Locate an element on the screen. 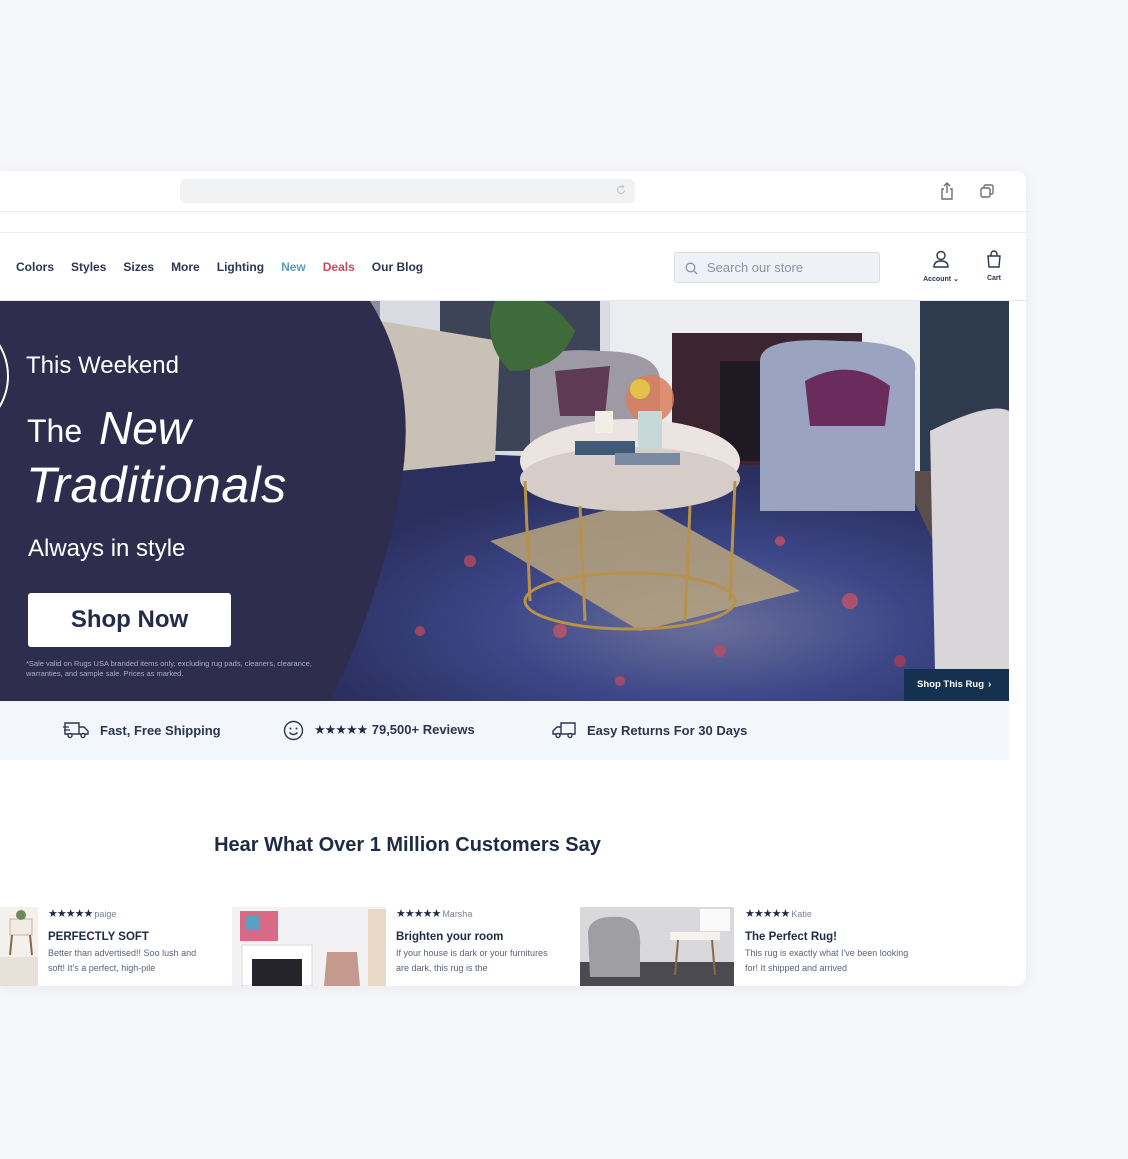 The width and height of the screenshot is (1128, 1159). nav-link-styles: Styles is located at coordinates (88, 267).